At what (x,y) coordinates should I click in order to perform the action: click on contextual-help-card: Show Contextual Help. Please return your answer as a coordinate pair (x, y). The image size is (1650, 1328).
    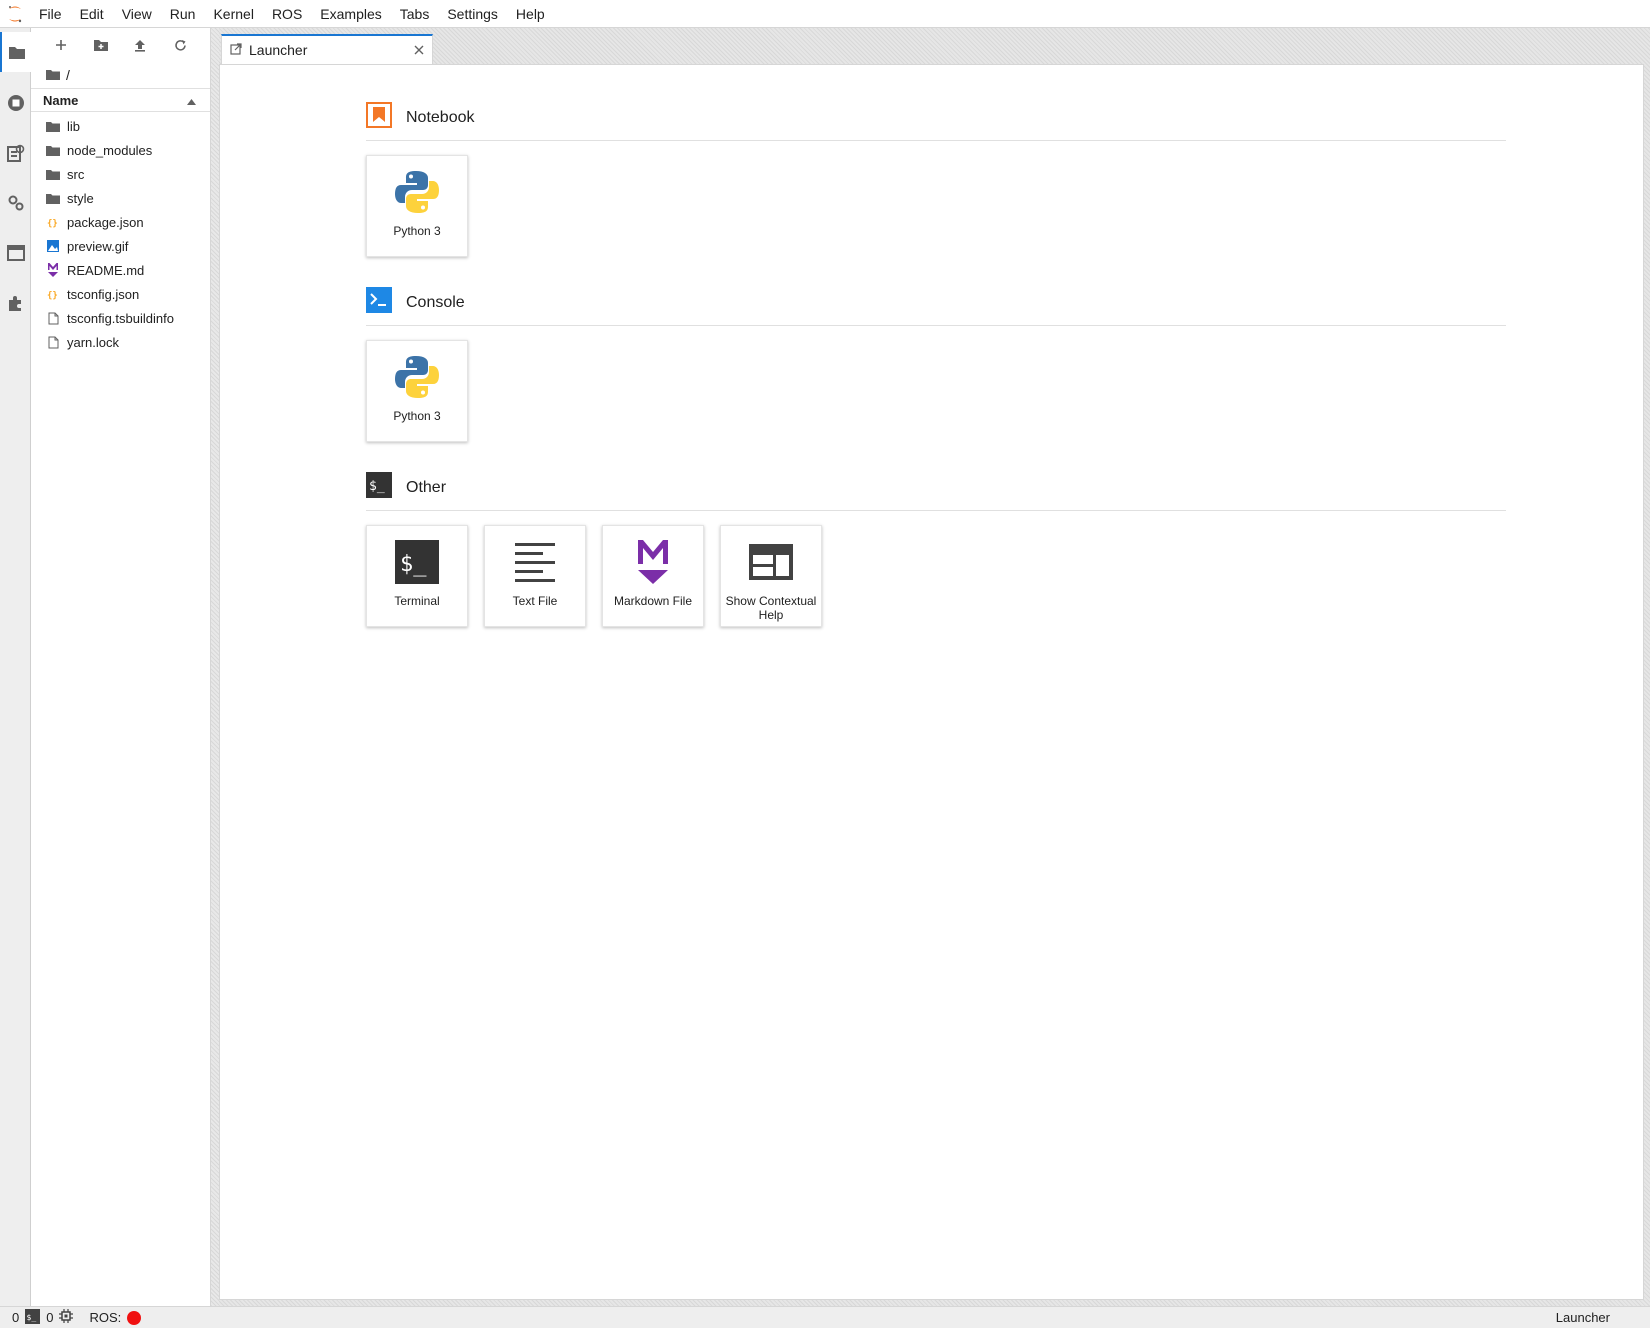
    Looking at the image, I should click on (771, 576).